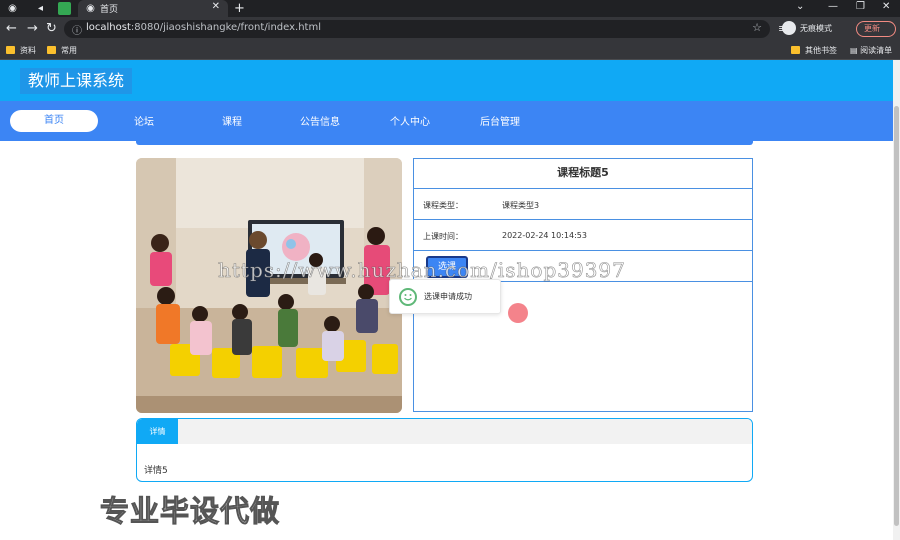 This screenshot has width=900, height=540. I want to click on nav-item-profile: 个人中心, so click(410, 120).